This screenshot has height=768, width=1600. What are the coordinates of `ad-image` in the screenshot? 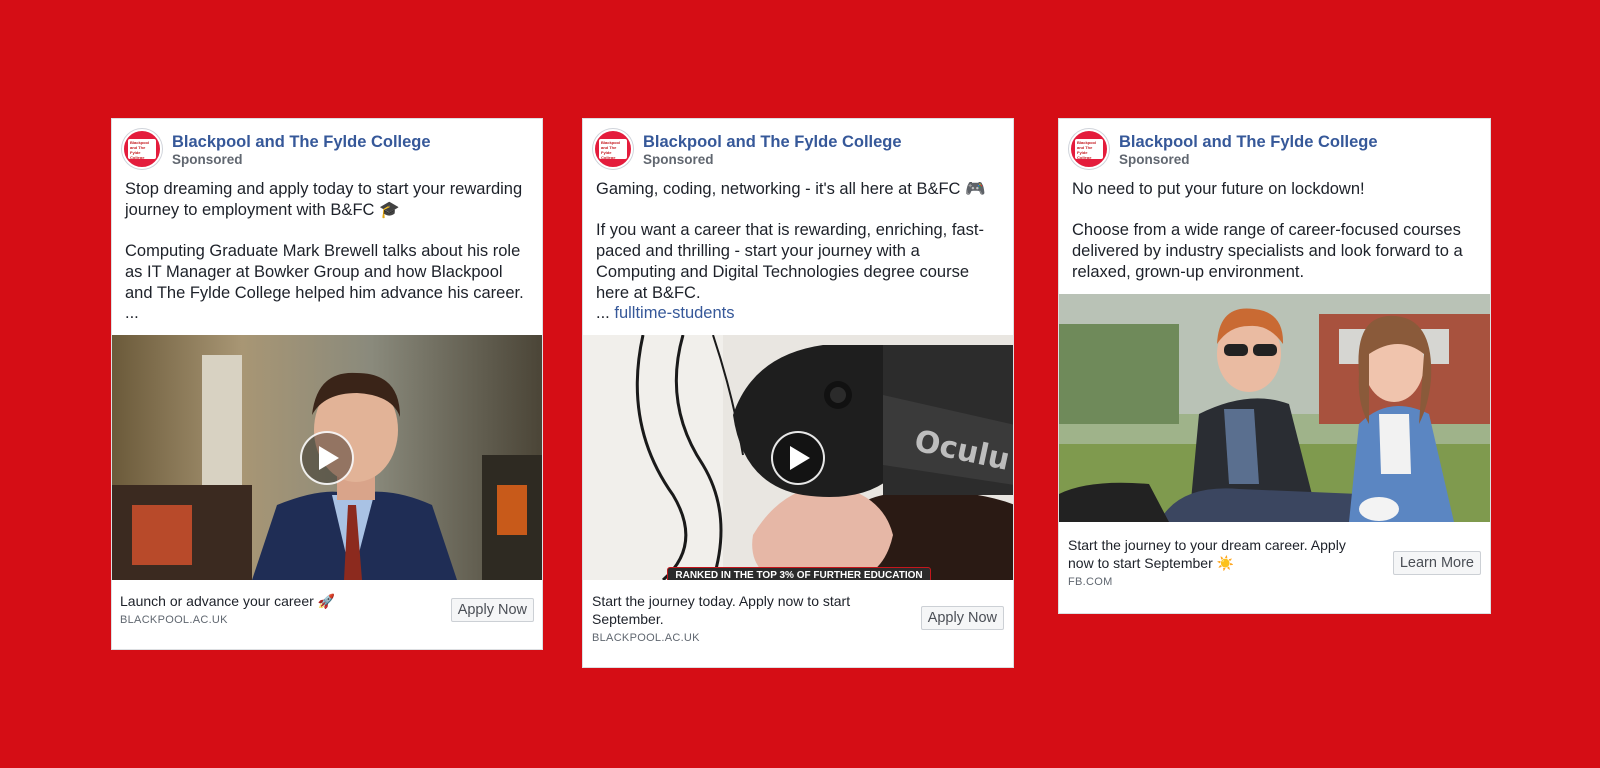 It's located at (1274, 408).